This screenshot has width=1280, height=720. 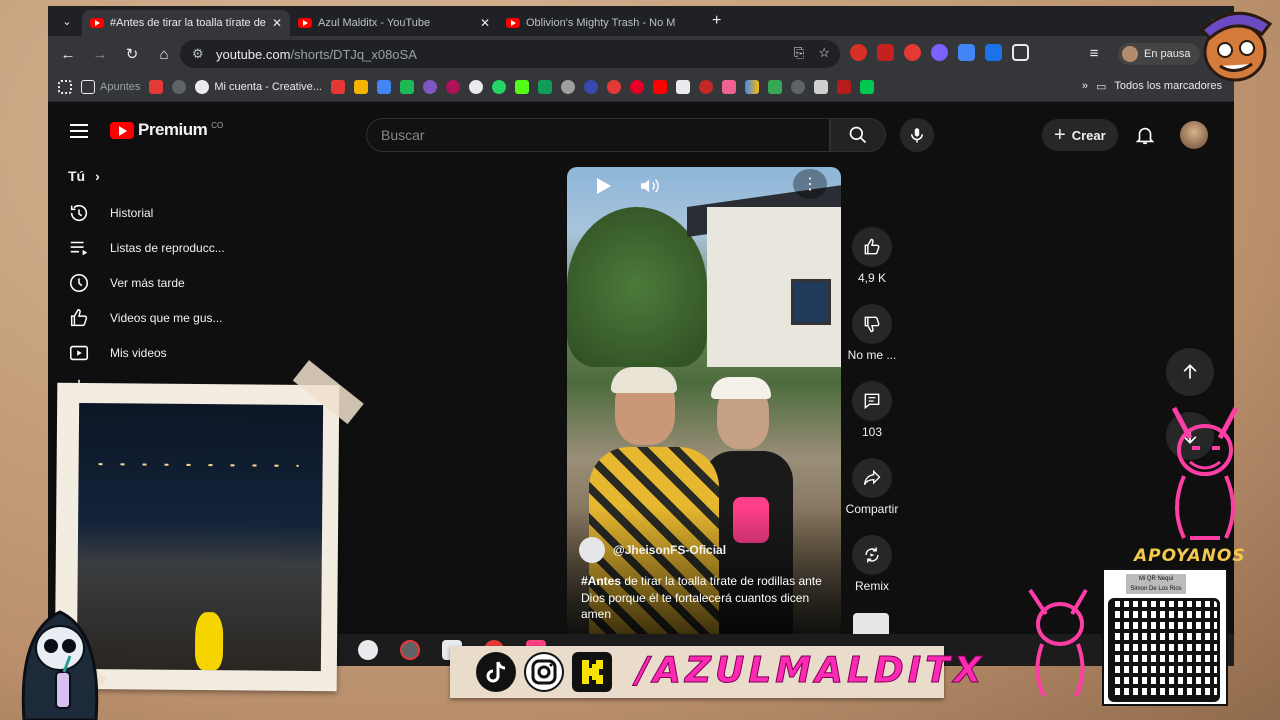 What do you see at coordinates (1145, 135) in the screenshot?
I see `notifications-bell-icon` at bounding box center [1145, 135].